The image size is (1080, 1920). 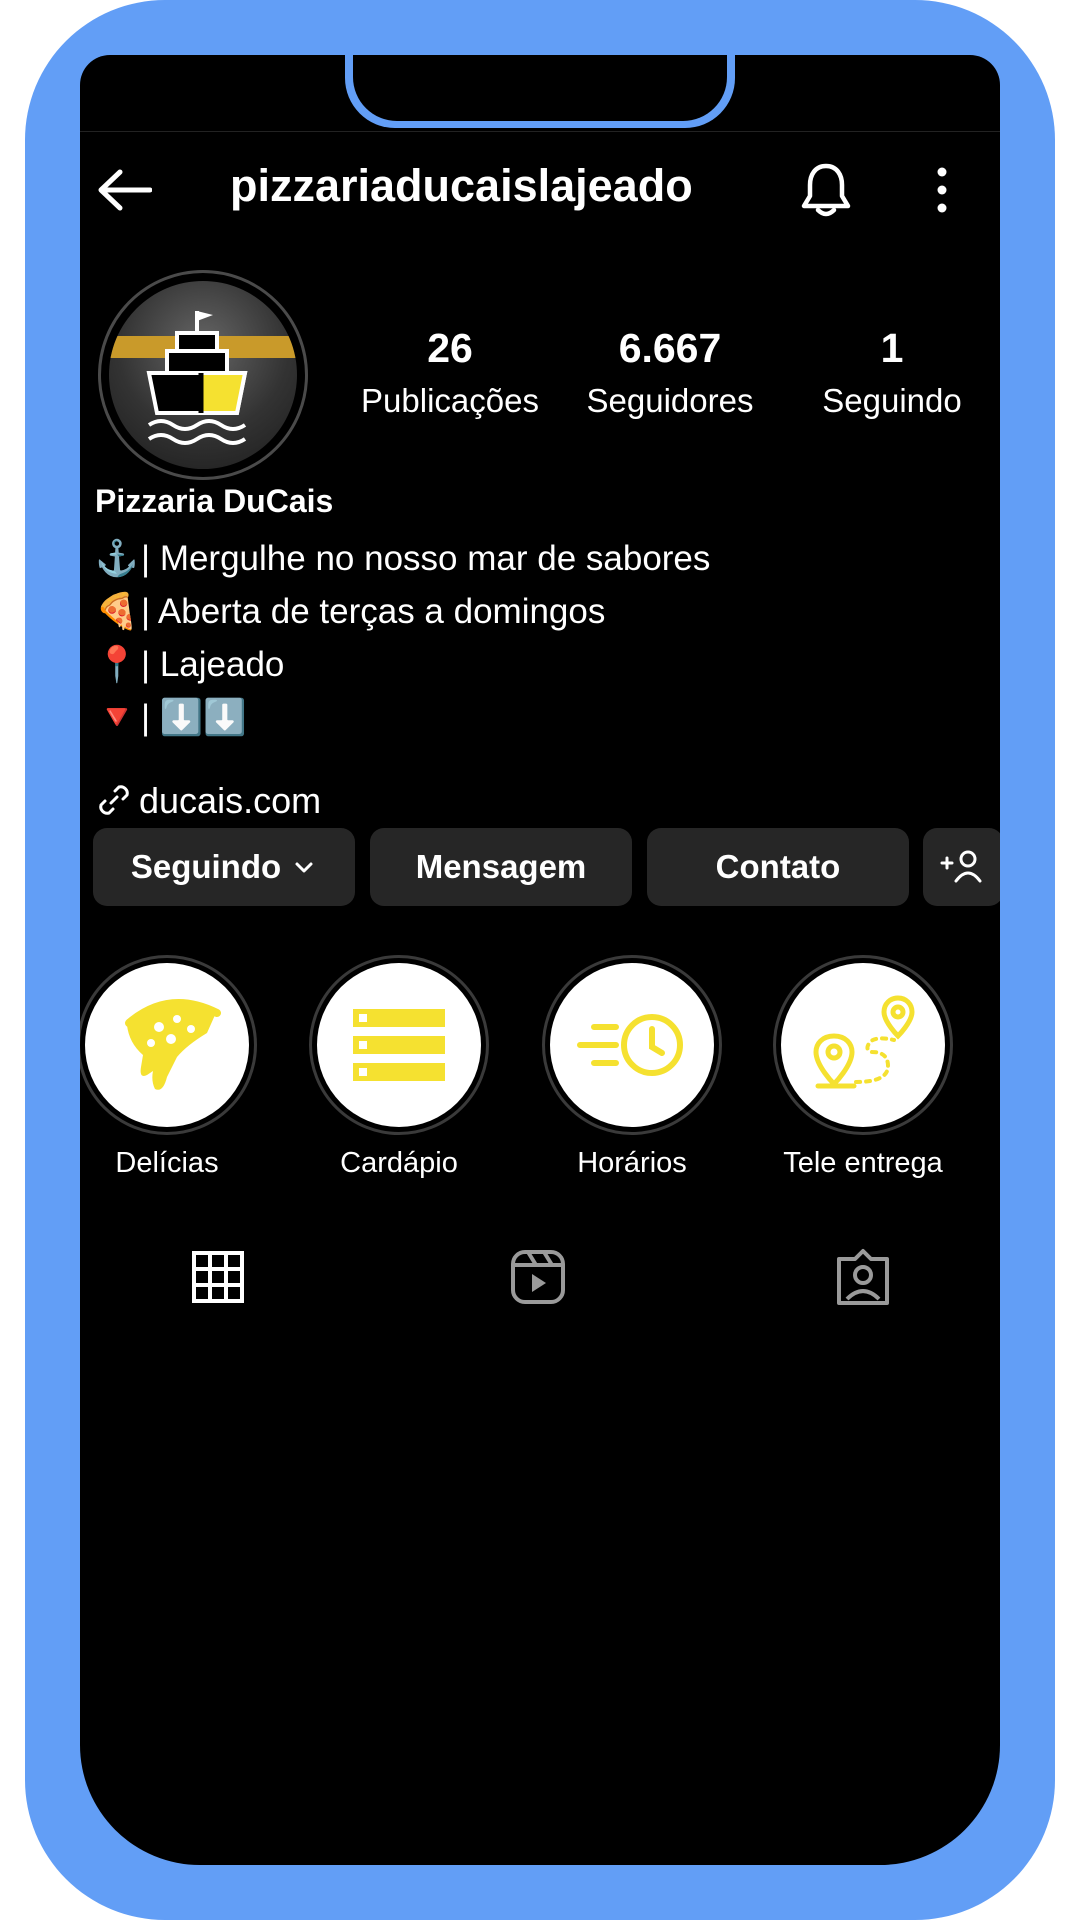 I want to click on avatar-photo, so click(x=203, y=375).